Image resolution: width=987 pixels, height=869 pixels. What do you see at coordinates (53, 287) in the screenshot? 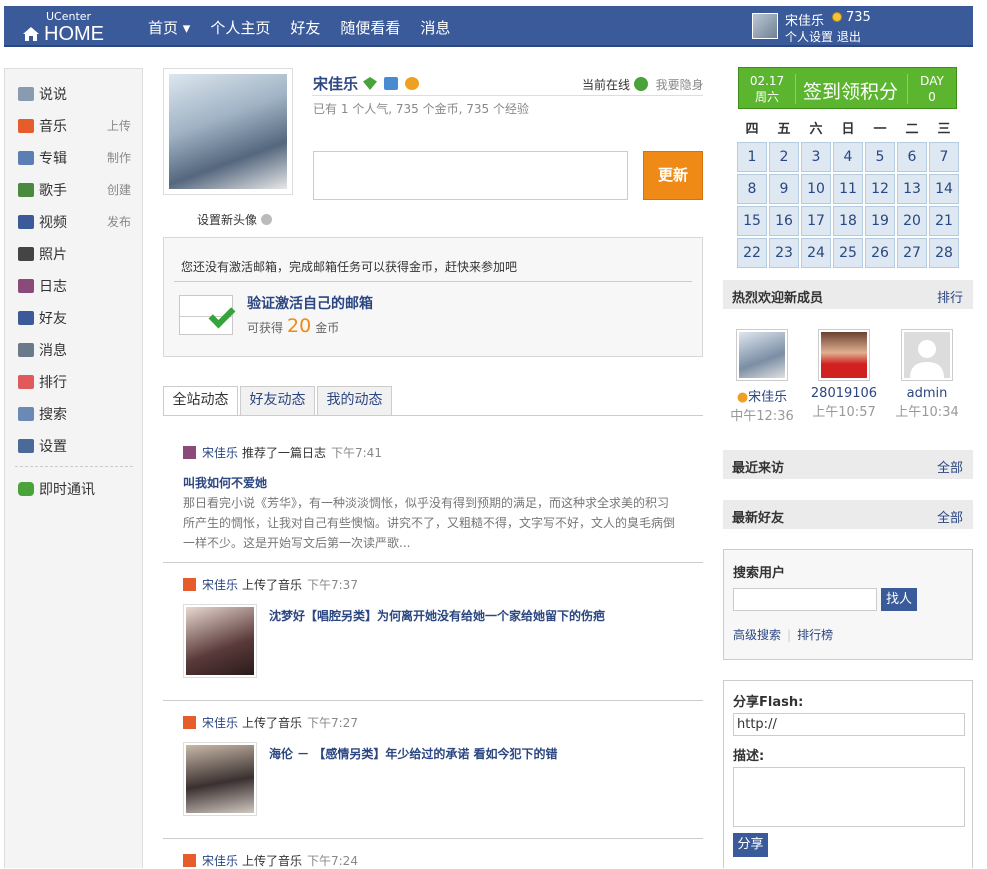
I see `sidebar-item-label: 日志` at bounding box center [53, 287].